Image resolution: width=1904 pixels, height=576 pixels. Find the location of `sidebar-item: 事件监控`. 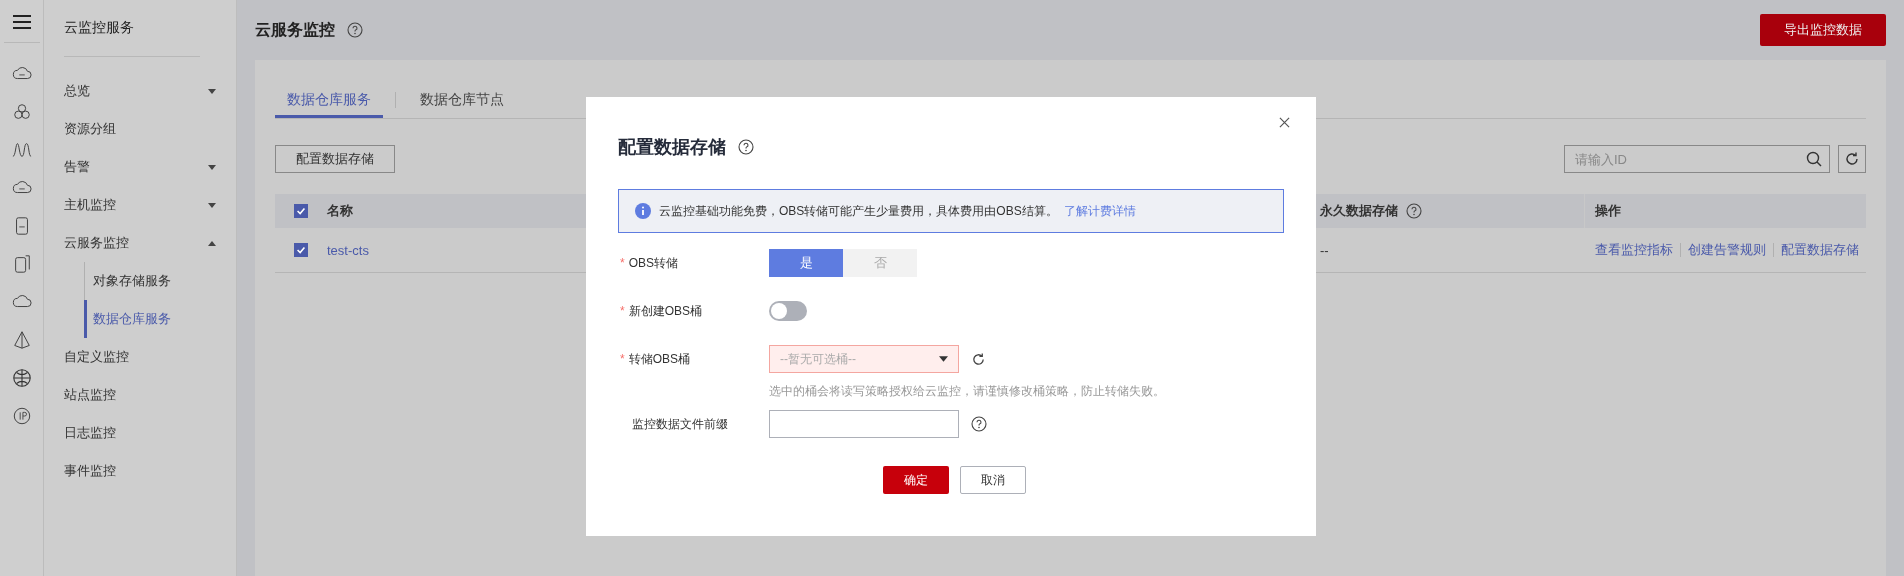

sidebar-item: 事件监控 is located at coordinates (150, 471).